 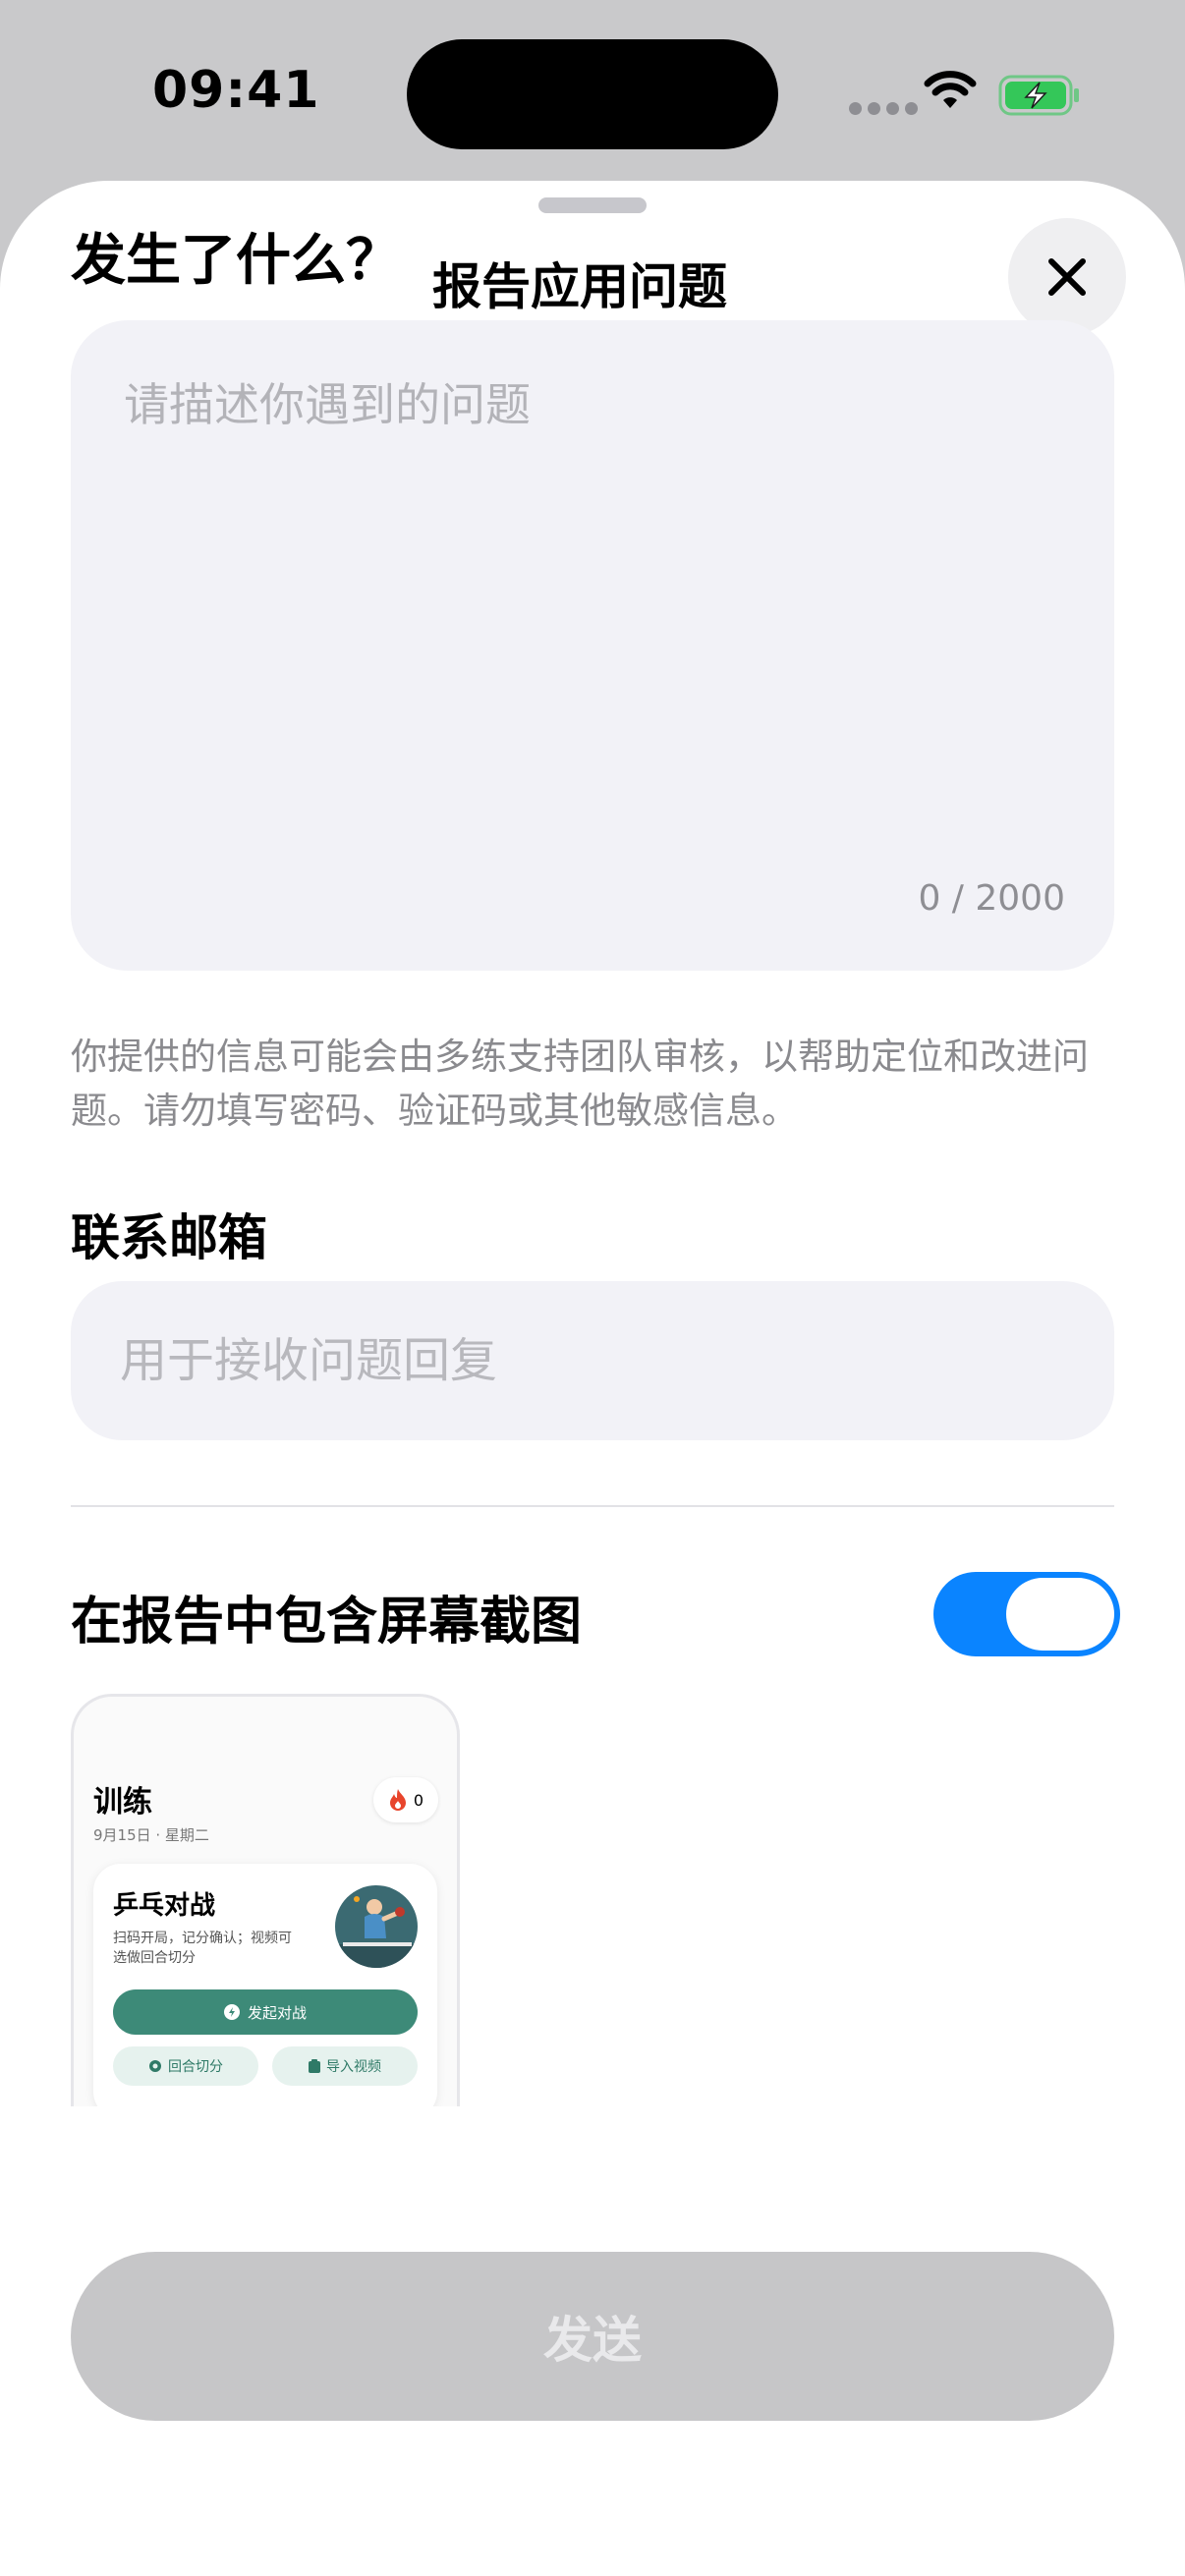 I want to click on status-bar: 09:41, so click(x=592, y=93).